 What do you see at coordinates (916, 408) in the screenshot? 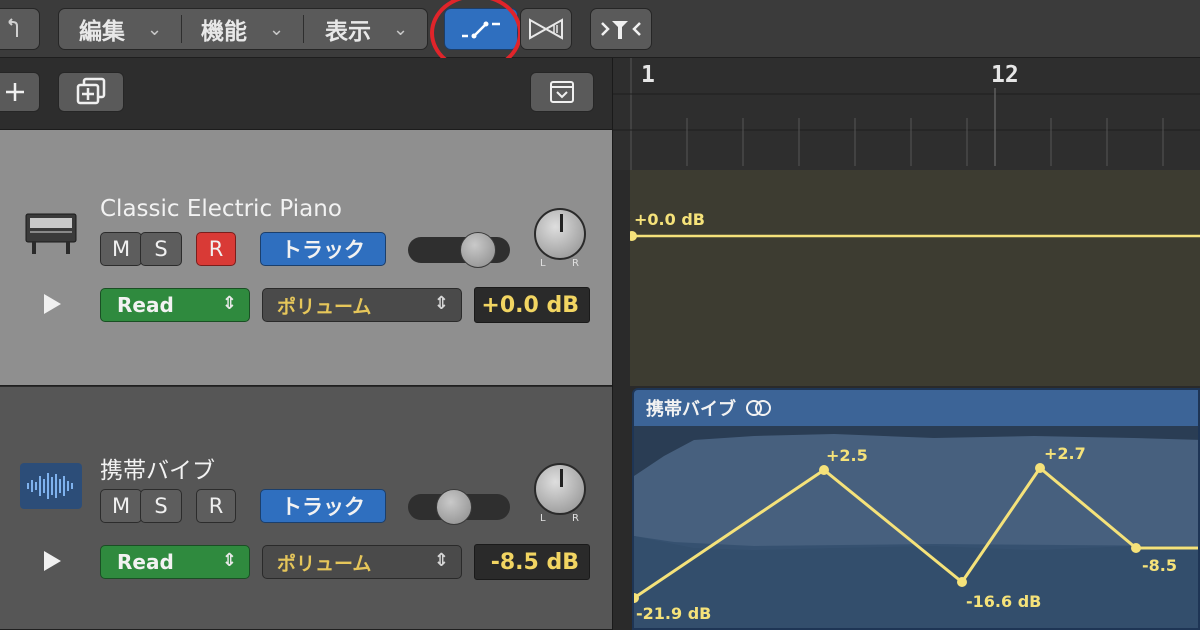
I see `region-title-bar: 携帯バイブ` at bounding box center [916, 408].